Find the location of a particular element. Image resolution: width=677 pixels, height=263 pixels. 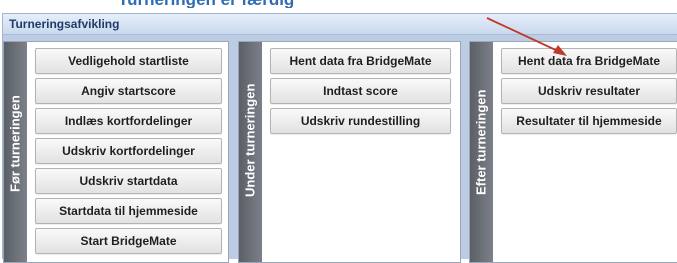

print-startdata-button: Udskriv startdata is located at coordinates (128, 181).